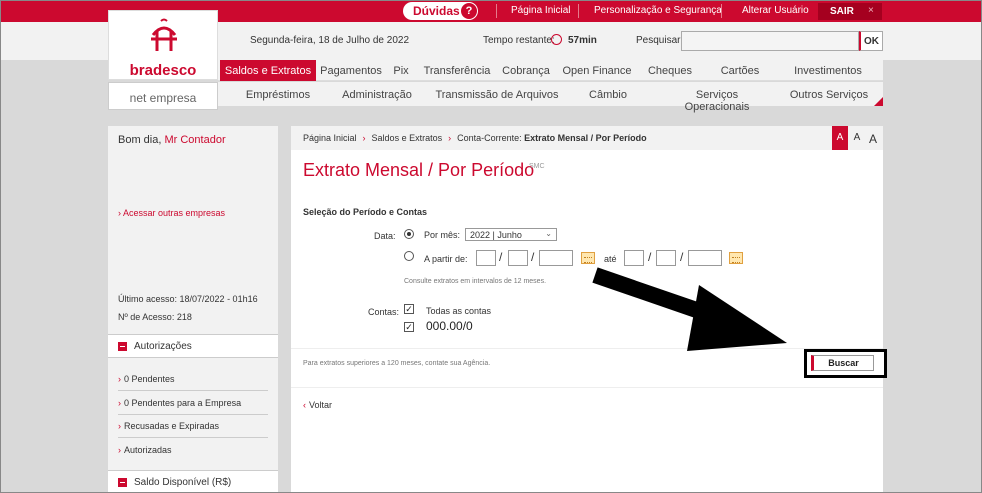 This screenshot has width=982, height=493. I want to click on start-month-input, so click(518, 258).